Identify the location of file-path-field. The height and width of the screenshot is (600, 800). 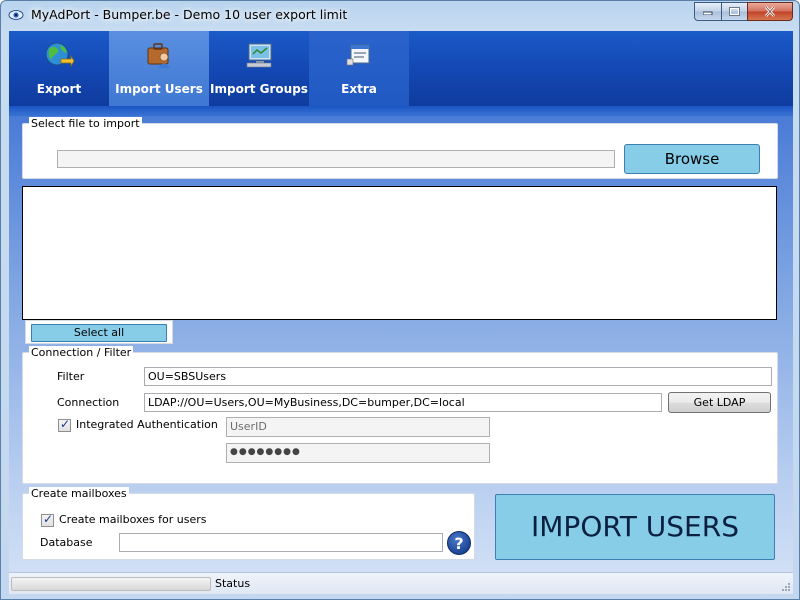
(336, 159).